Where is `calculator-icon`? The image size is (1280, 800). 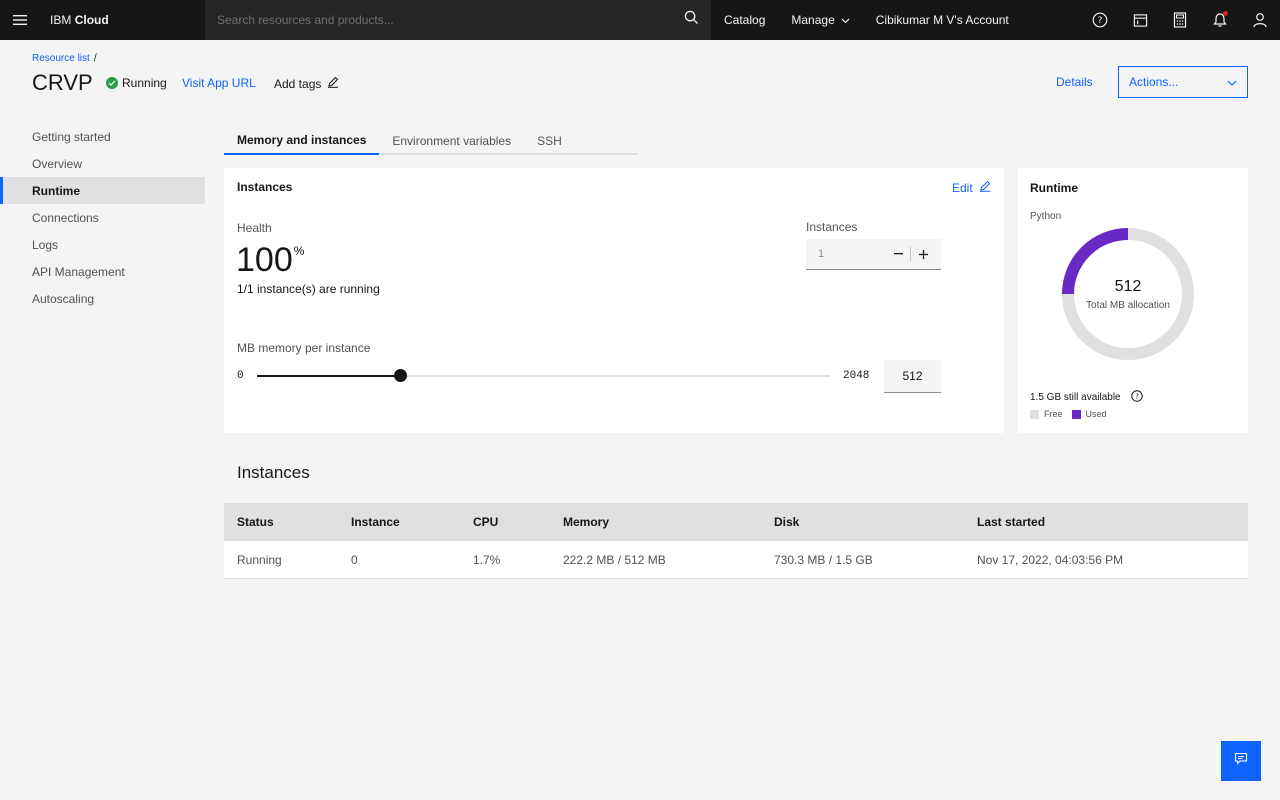
calculator-icon is located at coordinates (1180, 20).